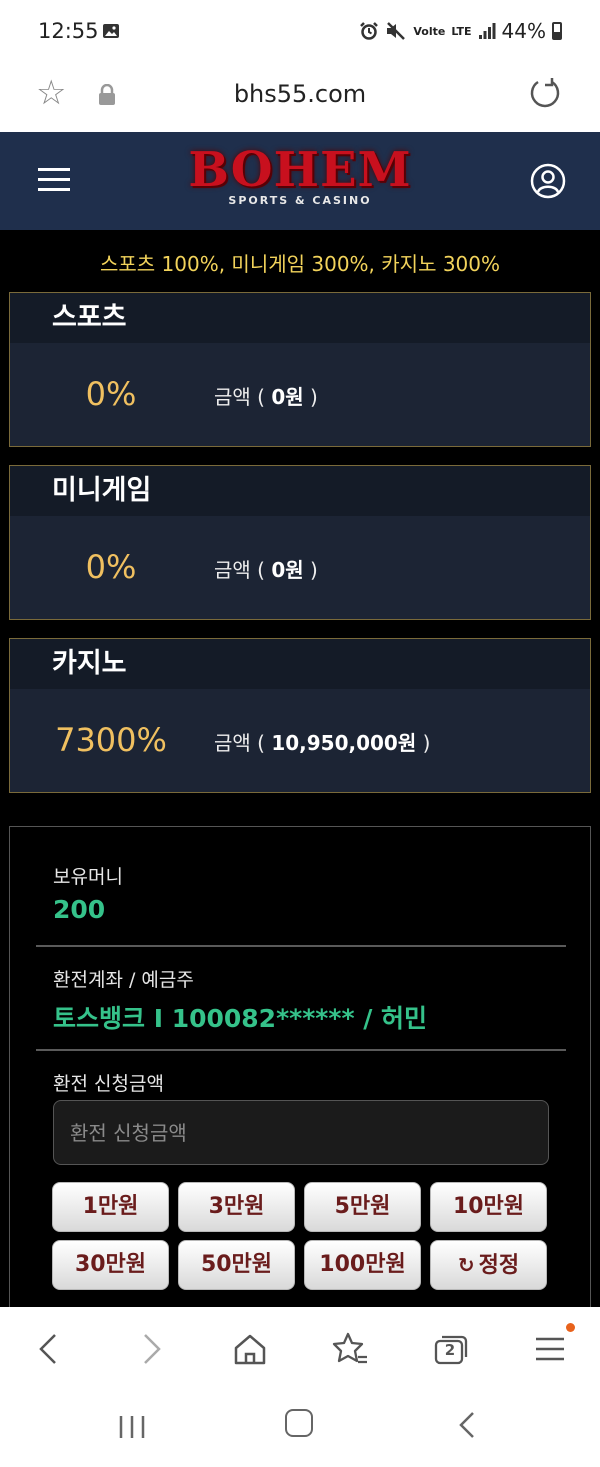  Describe the element at coordinates (570, 1327) in the screenshot. I see `notification-dot` at that location.